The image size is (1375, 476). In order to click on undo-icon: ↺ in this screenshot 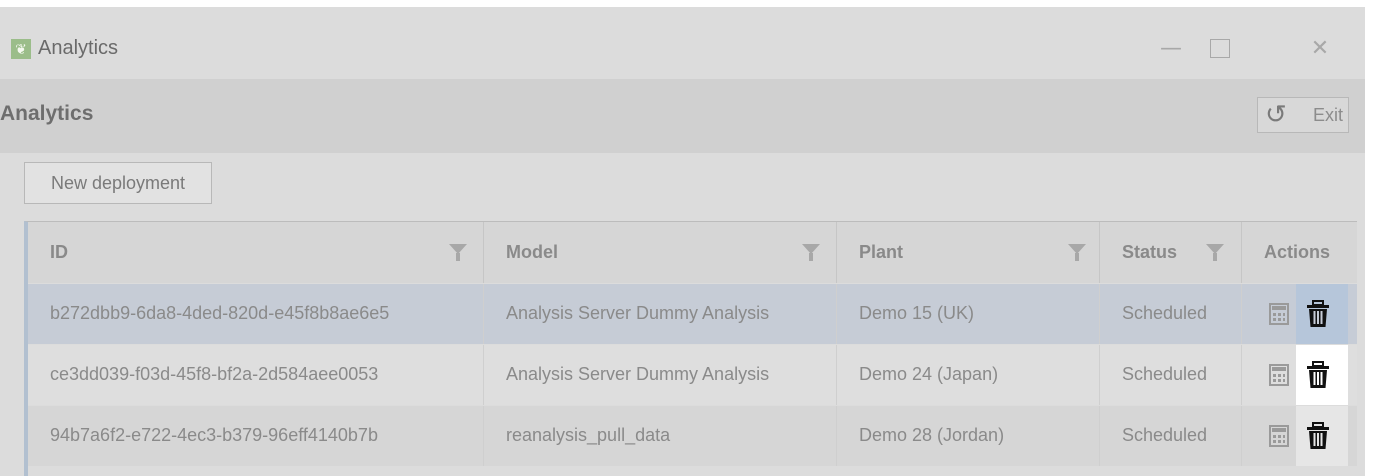, I will do `click(1276, 115)`.